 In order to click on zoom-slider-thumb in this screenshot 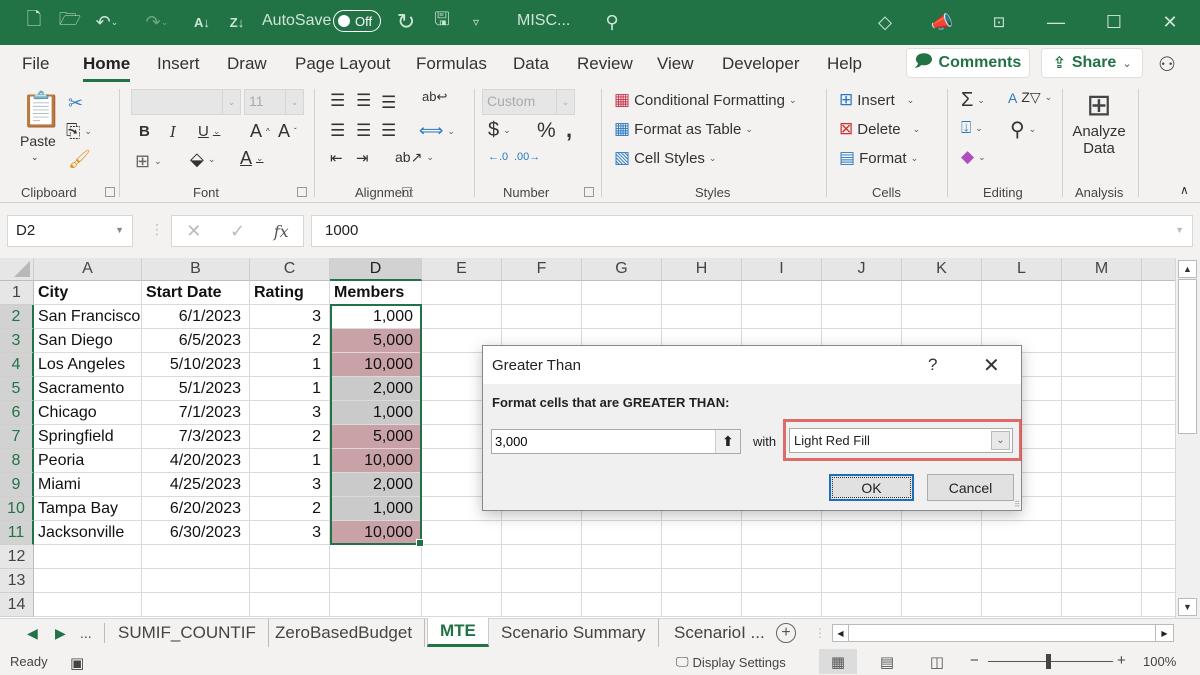, I will do `click(1048, 661)`.